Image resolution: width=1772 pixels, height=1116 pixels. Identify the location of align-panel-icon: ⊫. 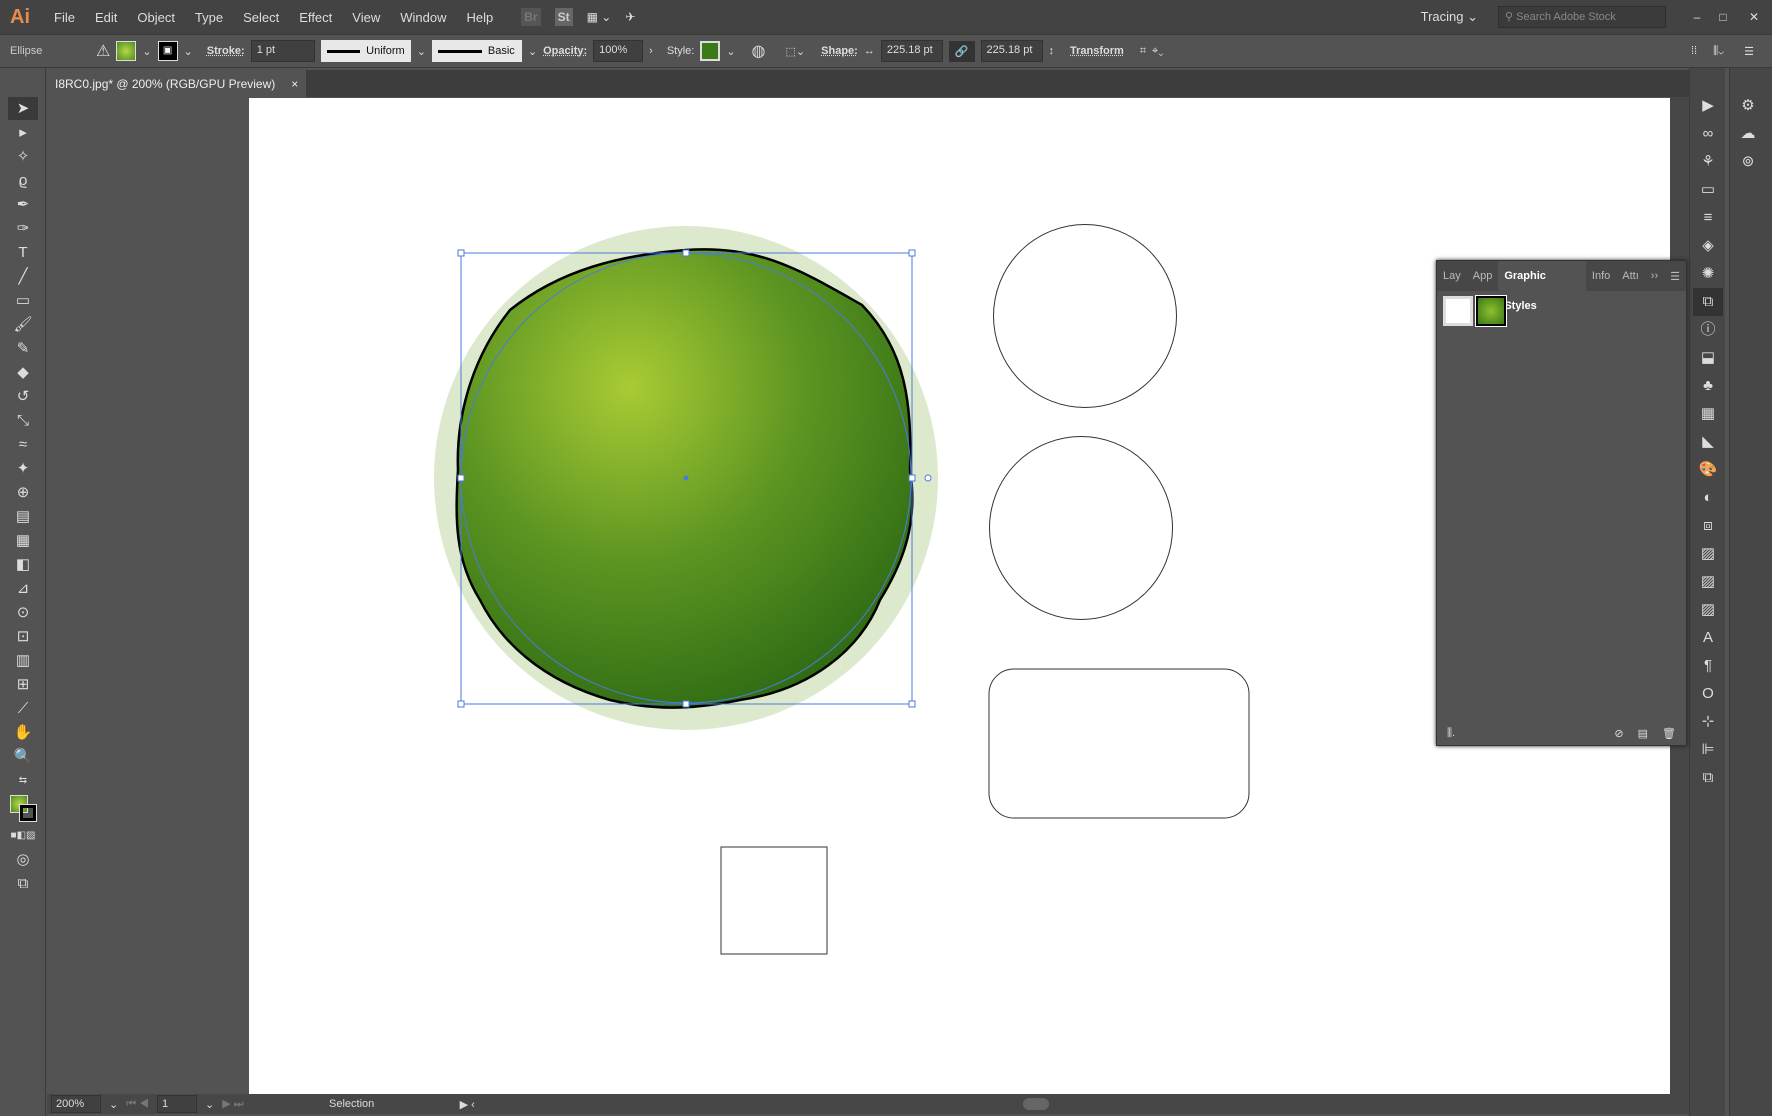
(1708, 750).